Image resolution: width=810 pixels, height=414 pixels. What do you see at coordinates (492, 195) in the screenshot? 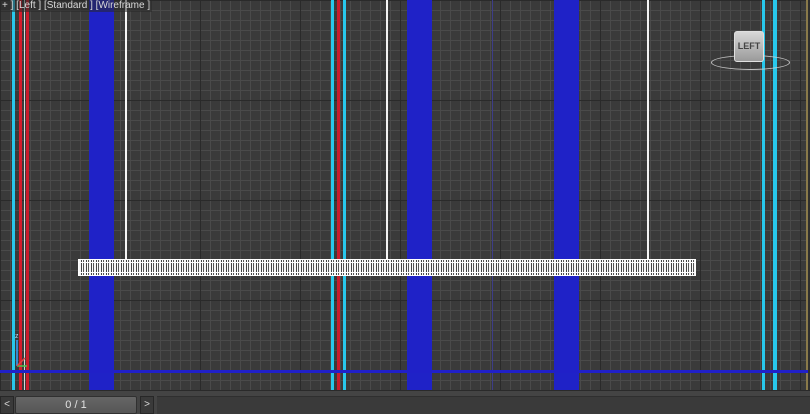
I see `dark-blue-guide-line` at bounding box center [492, 195].